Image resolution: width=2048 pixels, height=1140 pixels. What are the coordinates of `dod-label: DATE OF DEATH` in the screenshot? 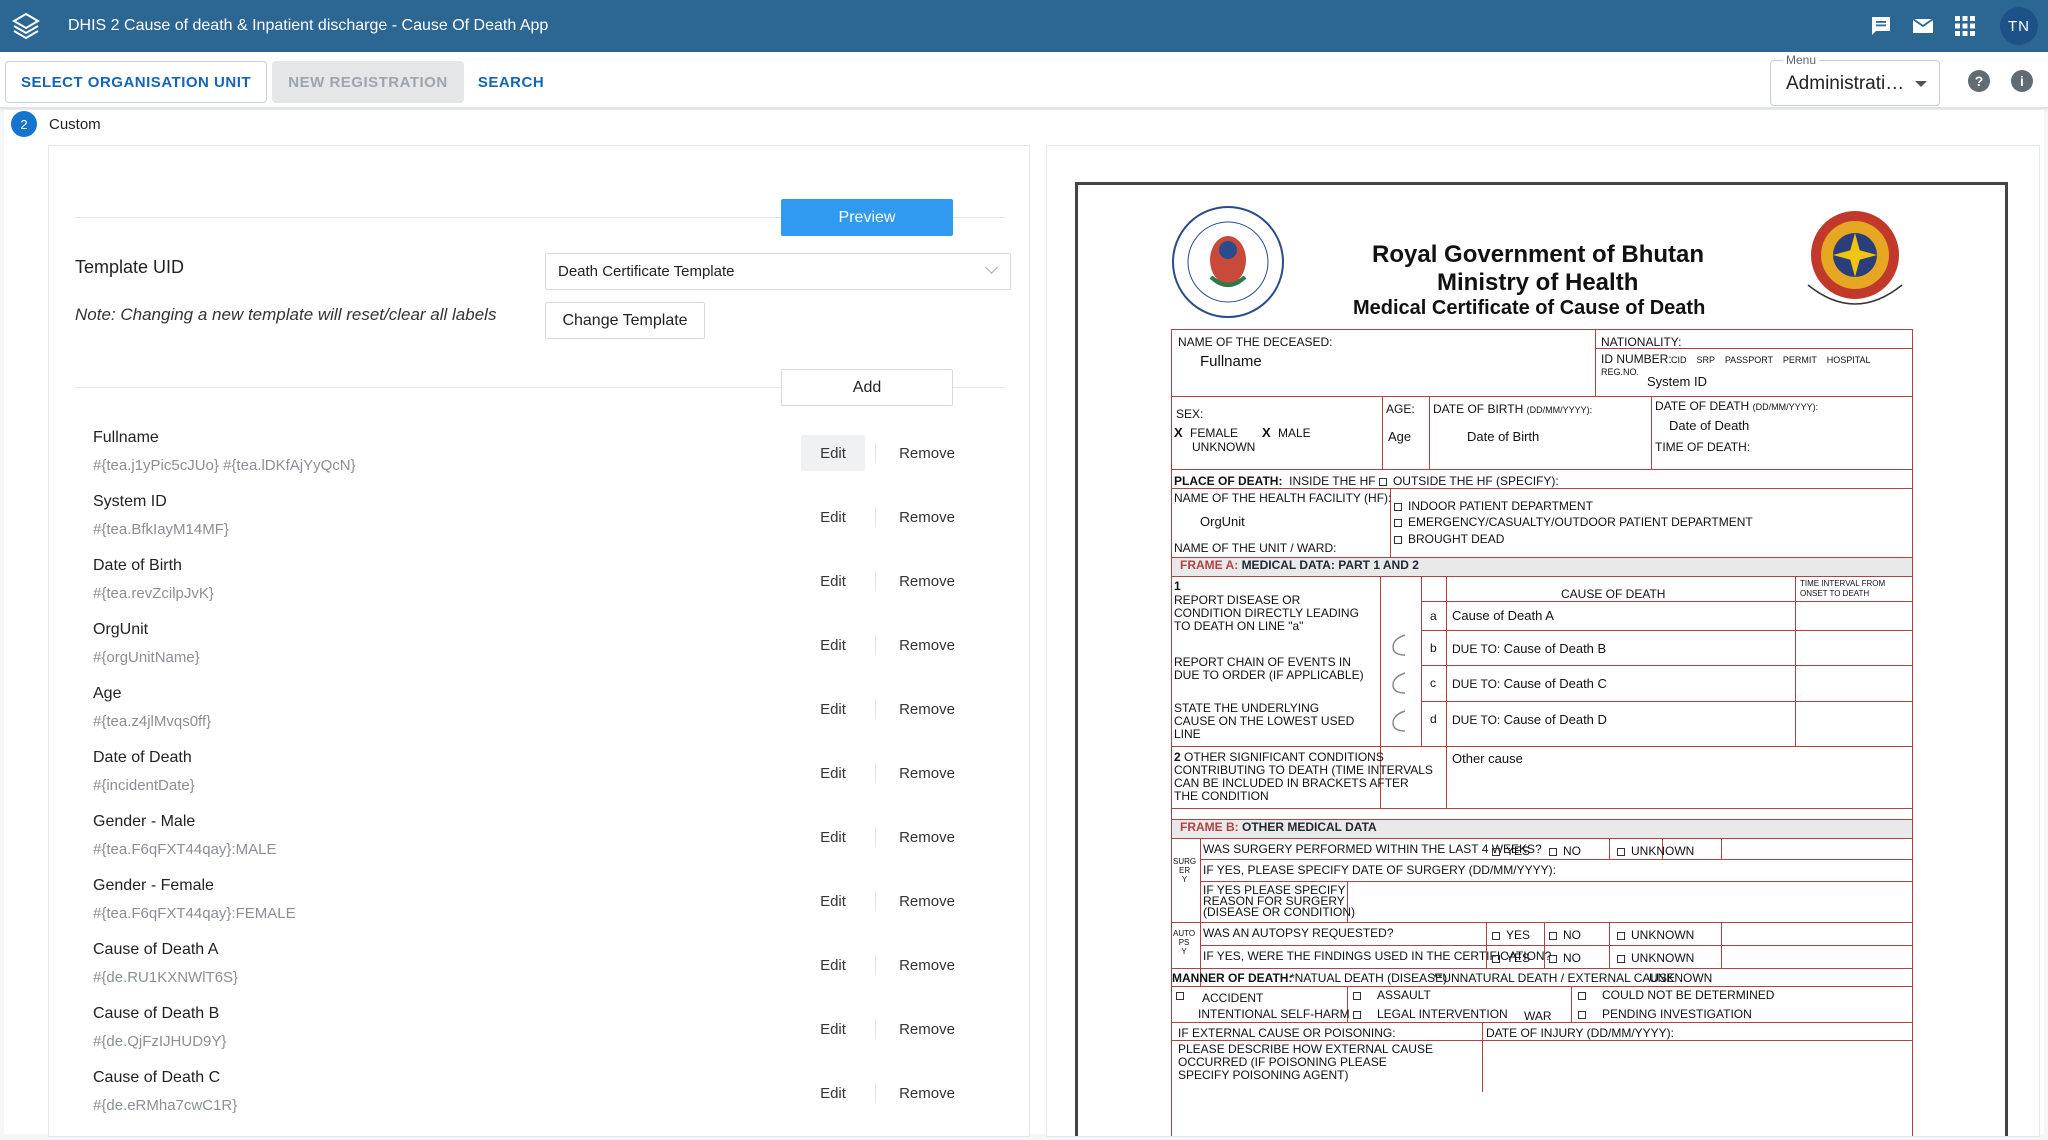 It's located at (1702, 406).